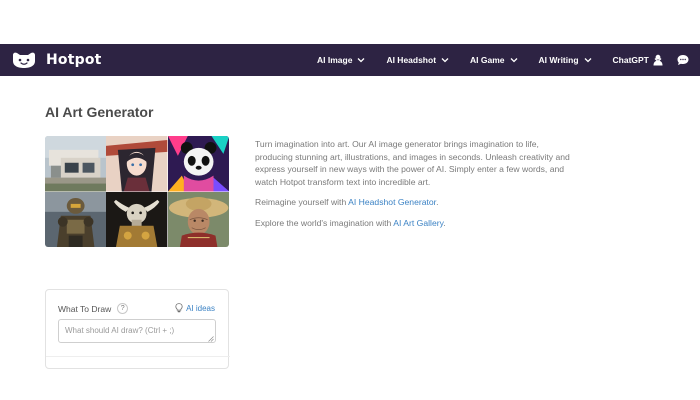 The image size is (700, 400). What do you see at coordinates (179, 308) in the screenshot?
I see `lightbulb-icon` at bounding box center [179, 308].